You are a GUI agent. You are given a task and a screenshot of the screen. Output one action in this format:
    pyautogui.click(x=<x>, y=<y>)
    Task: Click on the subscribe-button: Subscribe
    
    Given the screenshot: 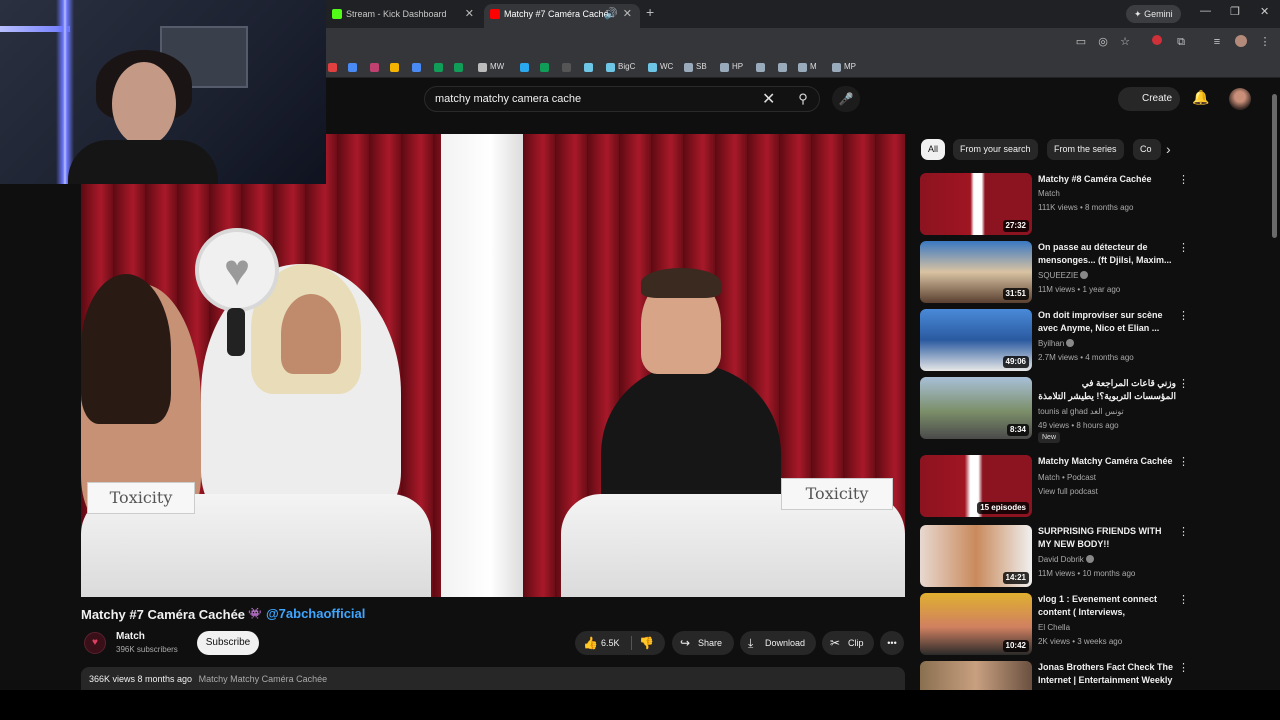 What is the action you would take?
    pyautogui.click(x=228, y=643)
    